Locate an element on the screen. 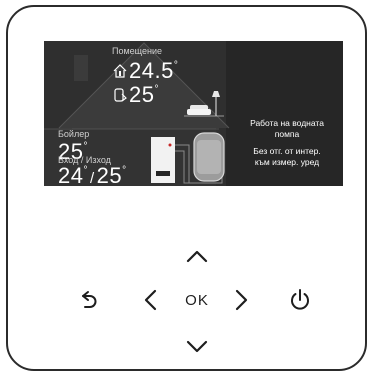  room-current-temp: 24.5° is located at coordinates (153, 71).